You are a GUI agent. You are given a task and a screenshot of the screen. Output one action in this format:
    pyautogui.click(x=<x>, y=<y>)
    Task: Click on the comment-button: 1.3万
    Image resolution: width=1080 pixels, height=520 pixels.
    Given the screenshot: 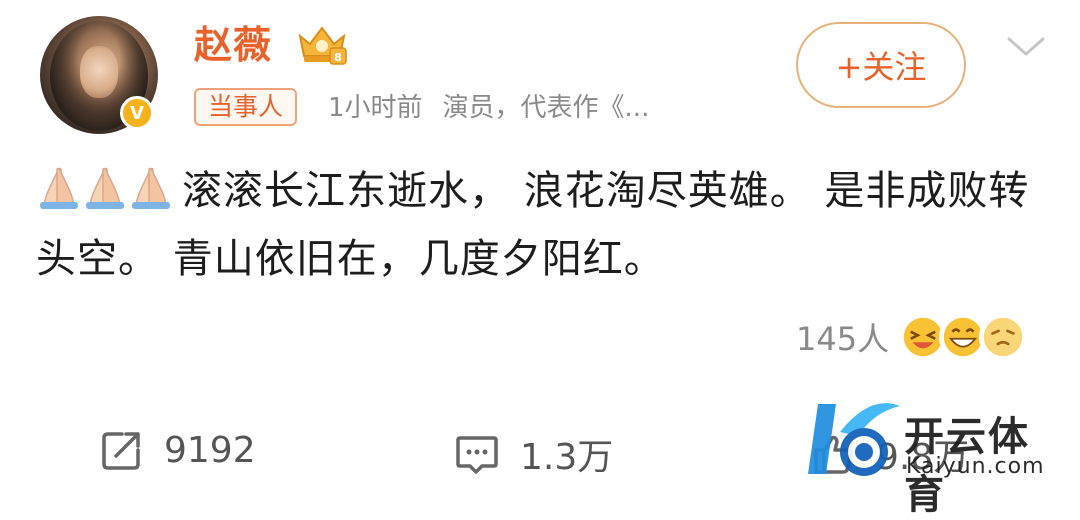 What is the action you would take?
    pyautogui.click(x=533, y=454)
    